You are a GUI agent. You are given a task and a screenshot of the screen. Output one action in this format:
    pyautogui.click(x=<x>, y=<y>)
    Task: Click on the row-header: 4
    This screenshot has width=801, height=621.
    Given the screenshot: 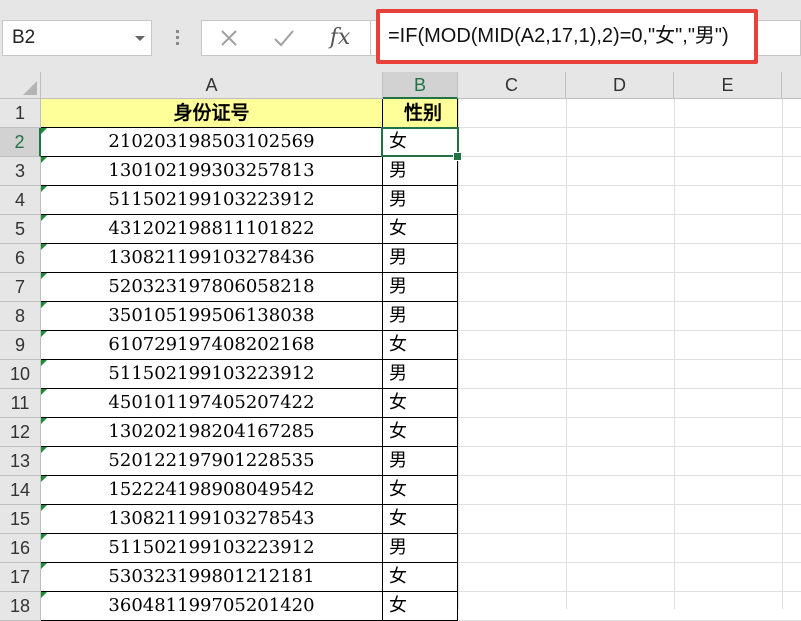 What is the action you would take?
    pyautogui.click(x=20, y=200)
    